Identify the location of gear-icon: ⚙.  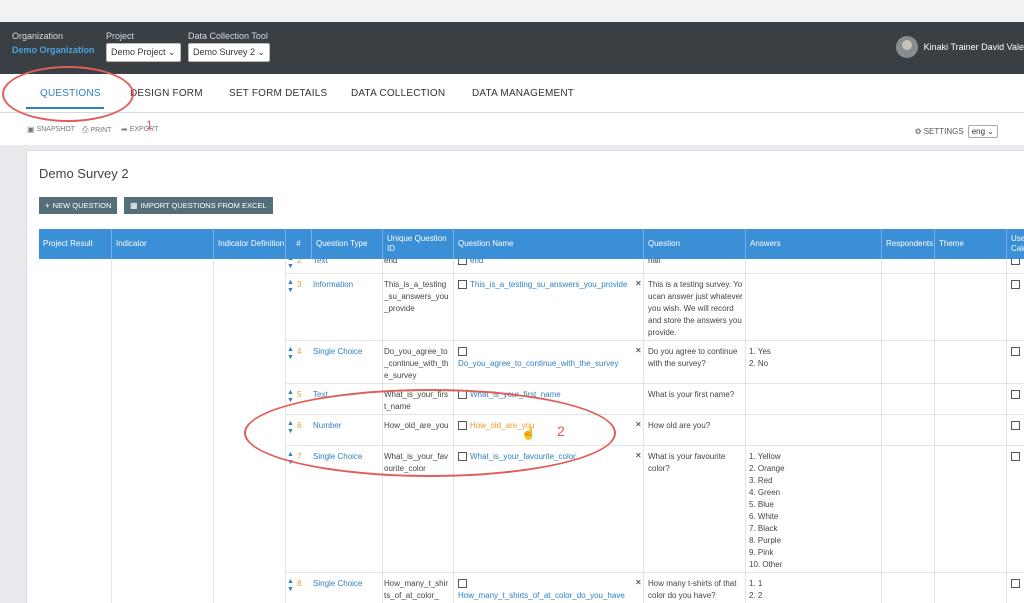
(918, 131).